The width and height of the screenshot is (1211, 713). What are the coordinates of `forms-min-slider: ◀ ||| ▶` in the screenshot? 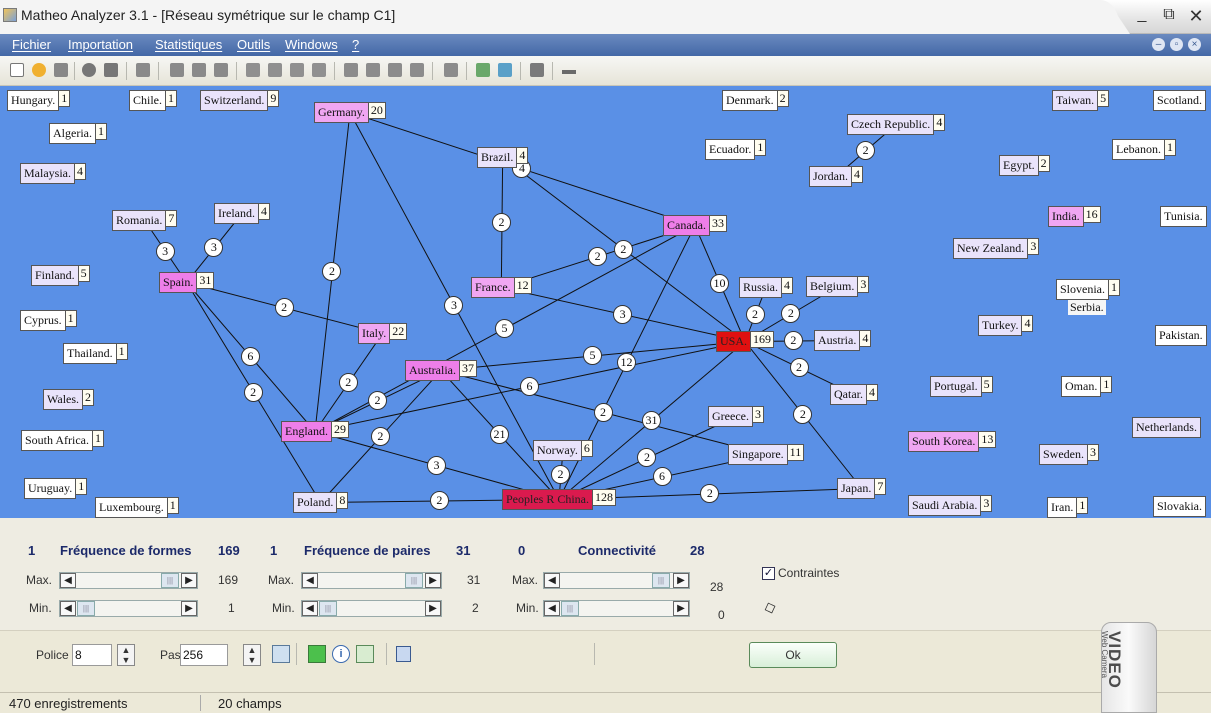 It's located at (128, 608).